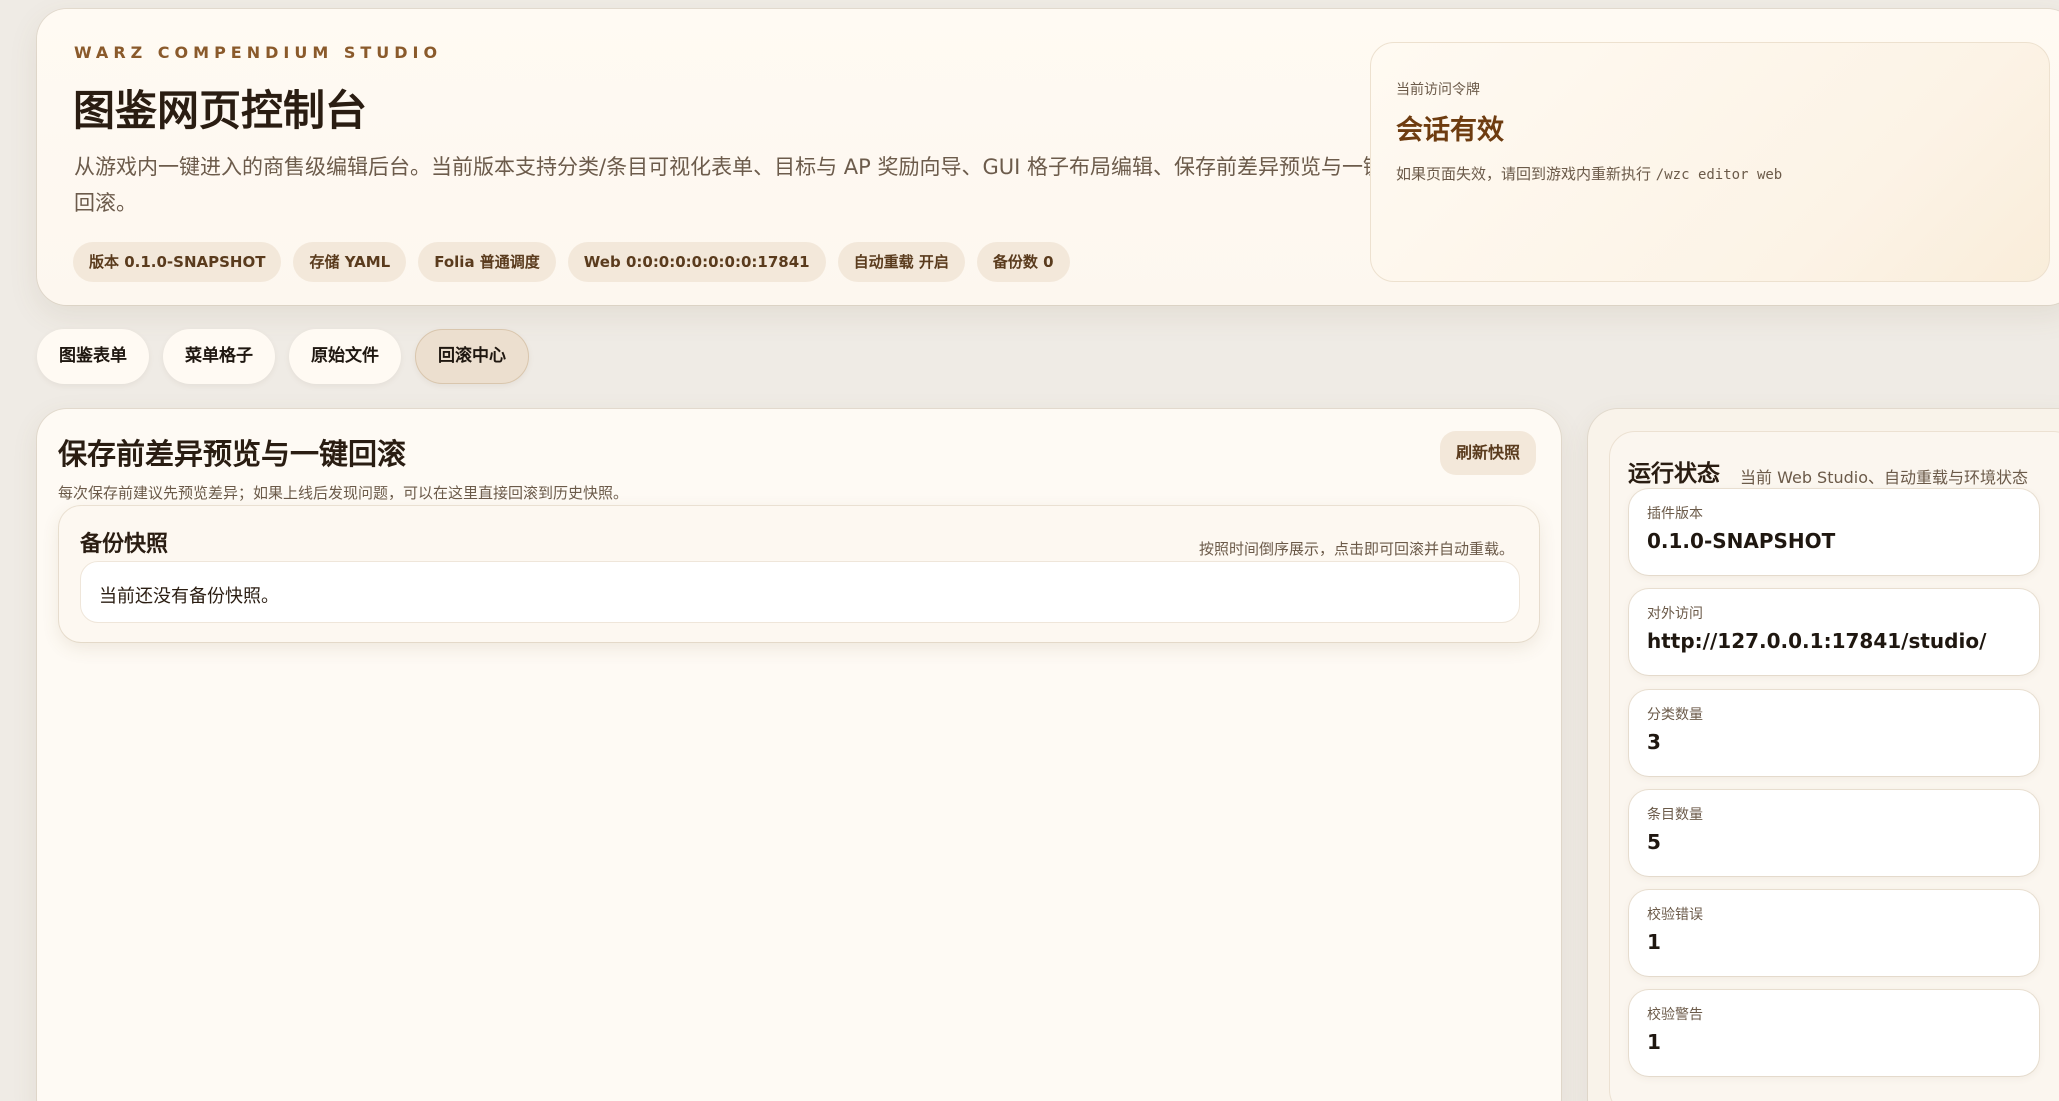 This screenshot has height=1101, width=2059. Describe the element at coordinates (1675, 614) in the screenshot. I see `stat-label: 对外访问` at that location.